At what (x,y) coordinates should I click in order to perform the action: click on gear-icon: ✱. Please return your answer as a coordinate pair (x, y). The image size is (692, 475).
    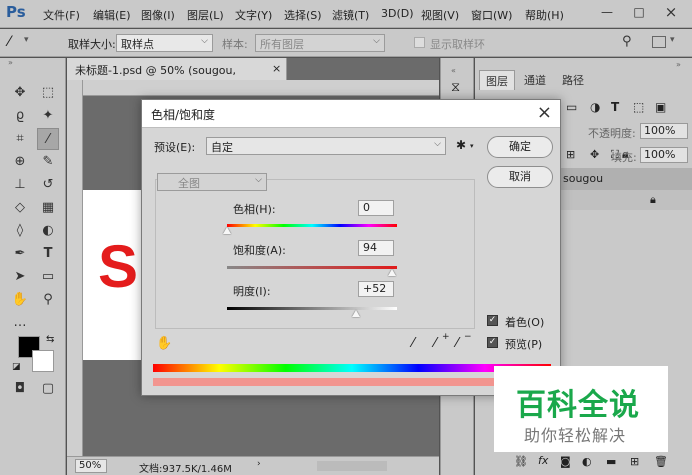
    Looking at the image, I should click on (461, 145).